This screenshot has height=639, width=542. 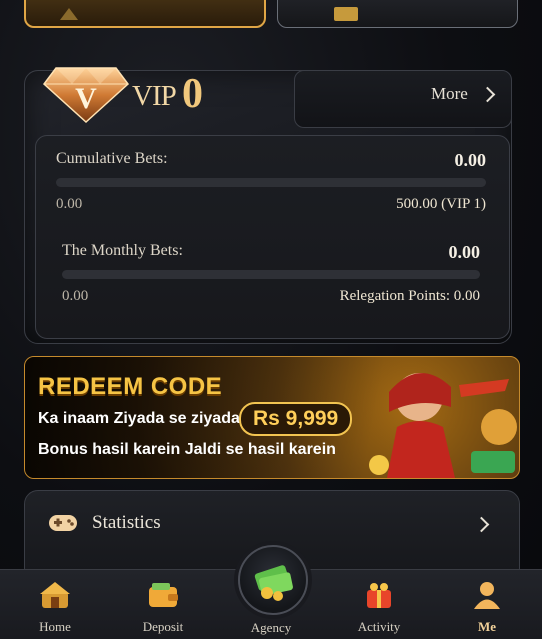 What do you see at coordinates (69, 204) in the screenshot?
I see `cumulative-min: 0.00` at bounding box center [69, 204].